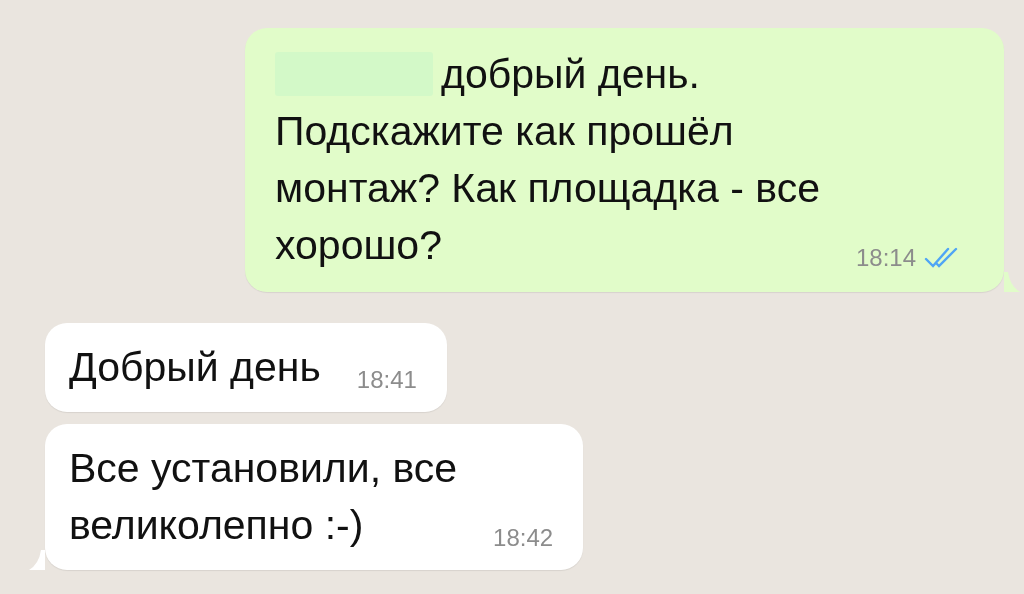 The height and width of the screenshot is (594, 1024). I want to click on message-text: Все установили, все великолепно :-), so click(263, 497).